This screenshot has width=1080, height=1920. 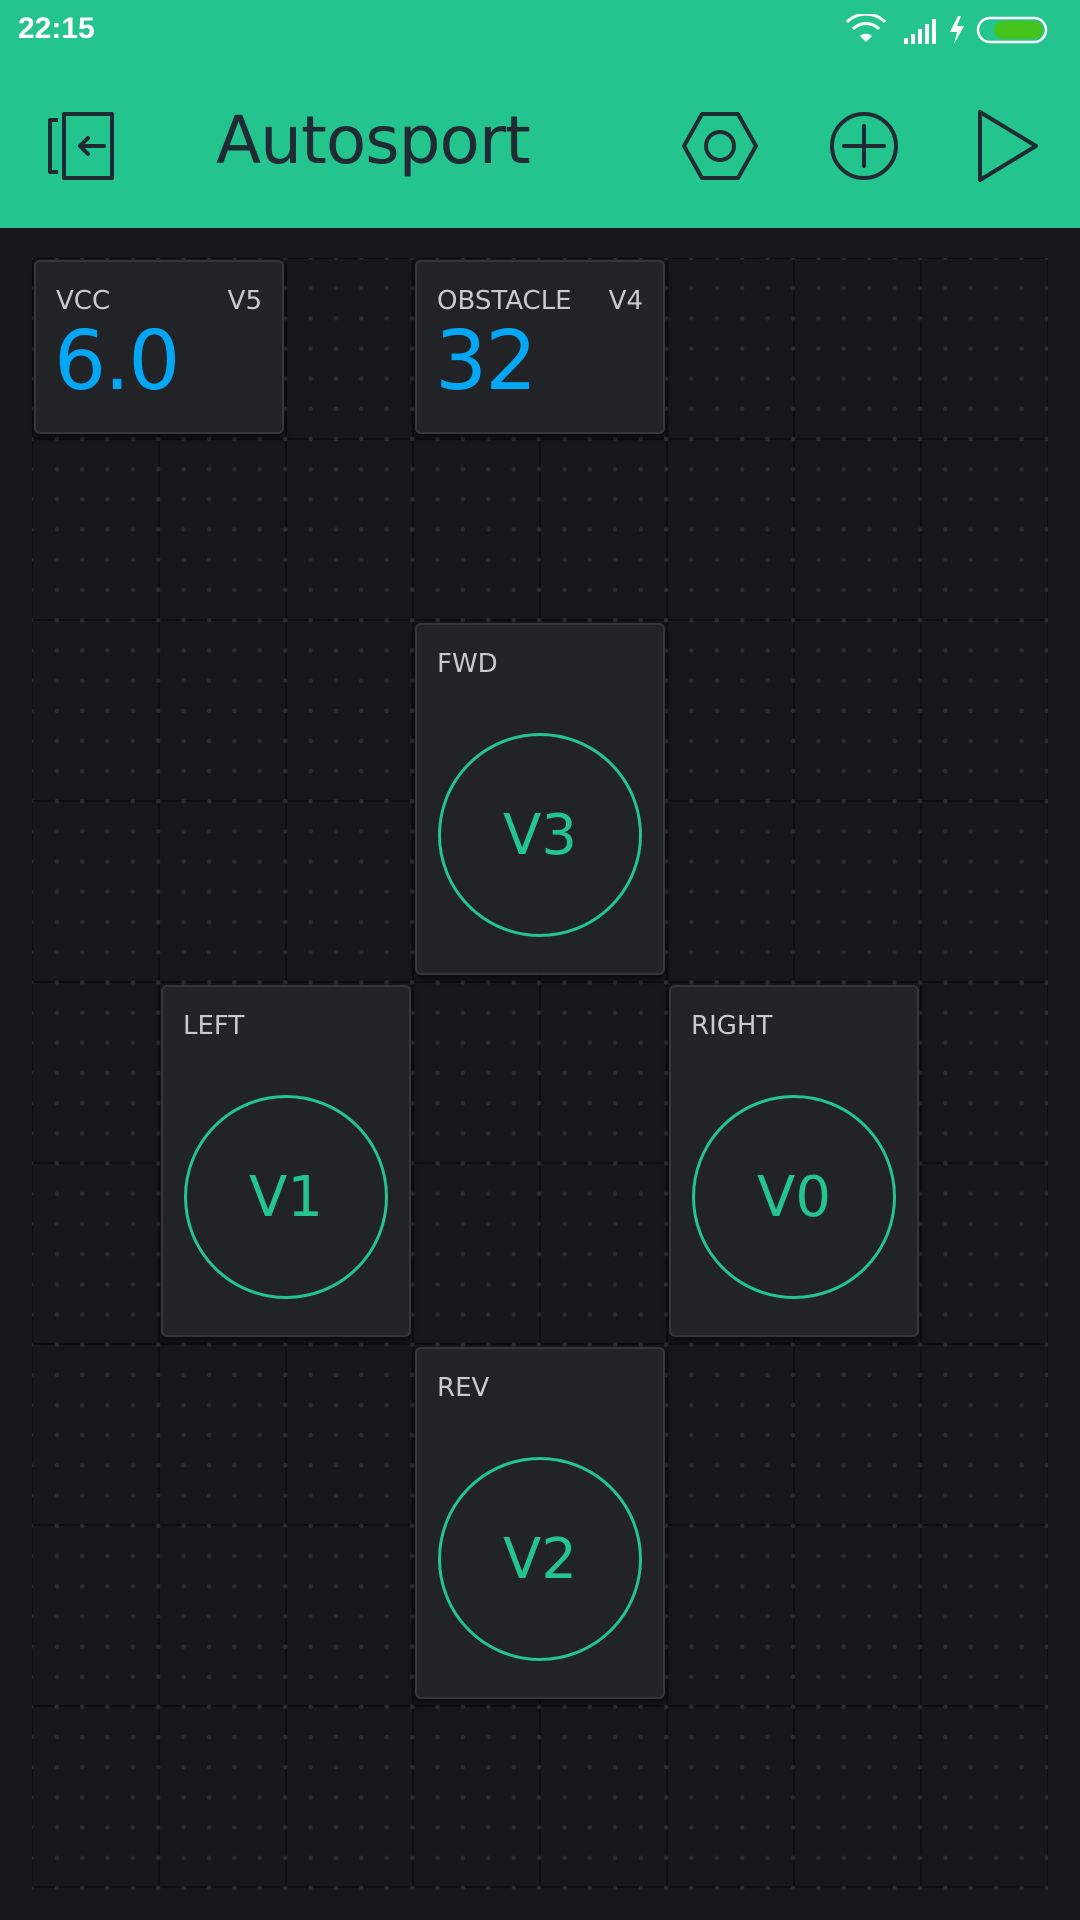 I want to click on vcc-value-display: VCC V5 6.0, so click(x=159, y=347).